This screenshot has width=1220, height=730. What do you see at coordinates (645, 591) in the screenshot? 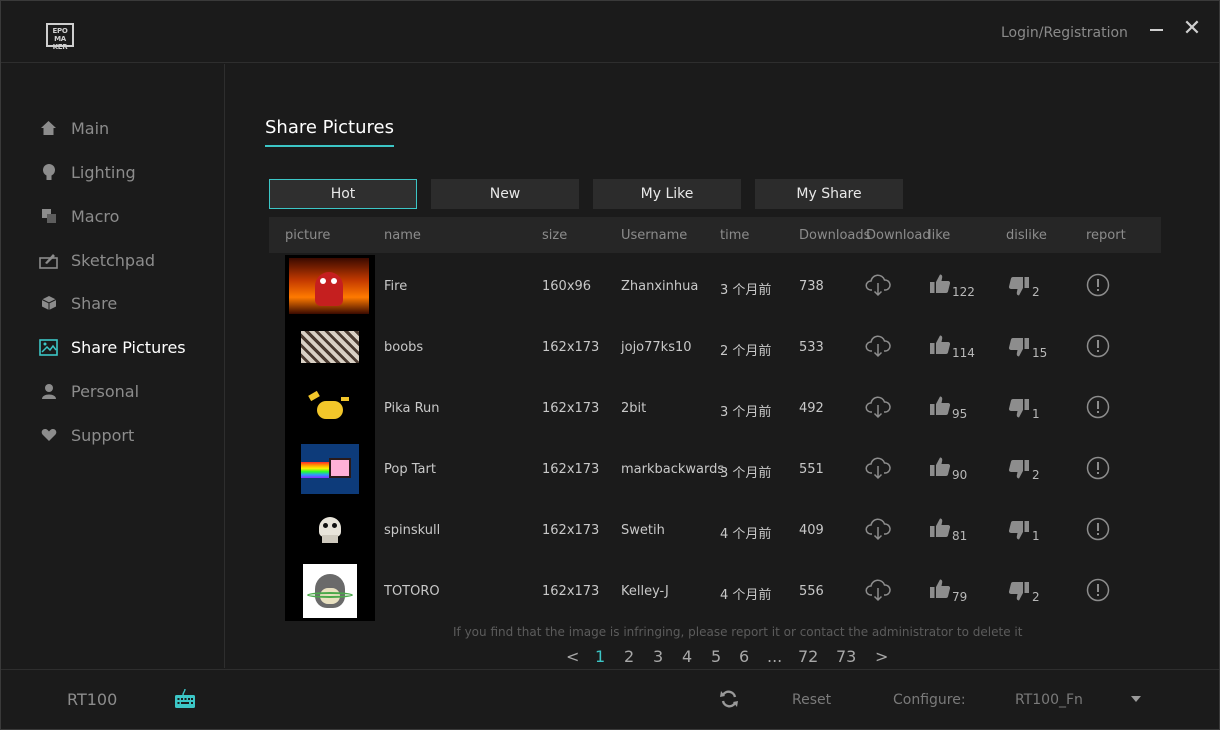
I see `cell-username: Kelley-J` at bounding box center [645, 591].